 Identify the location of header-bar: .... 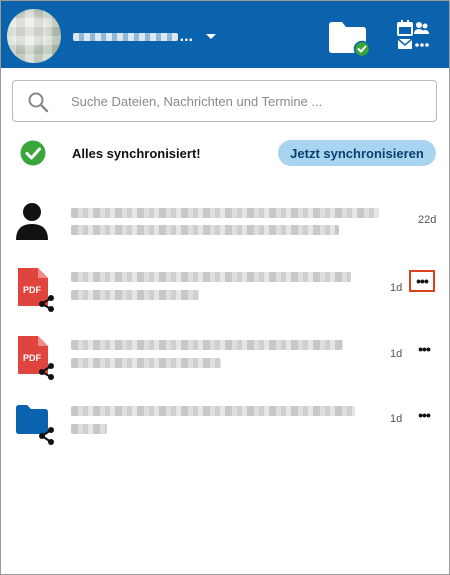
(225, 34).